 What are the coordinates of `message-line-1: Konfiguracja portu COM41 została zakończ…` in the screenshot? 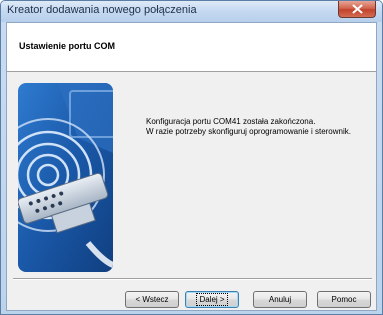 It's located at (231, 121).